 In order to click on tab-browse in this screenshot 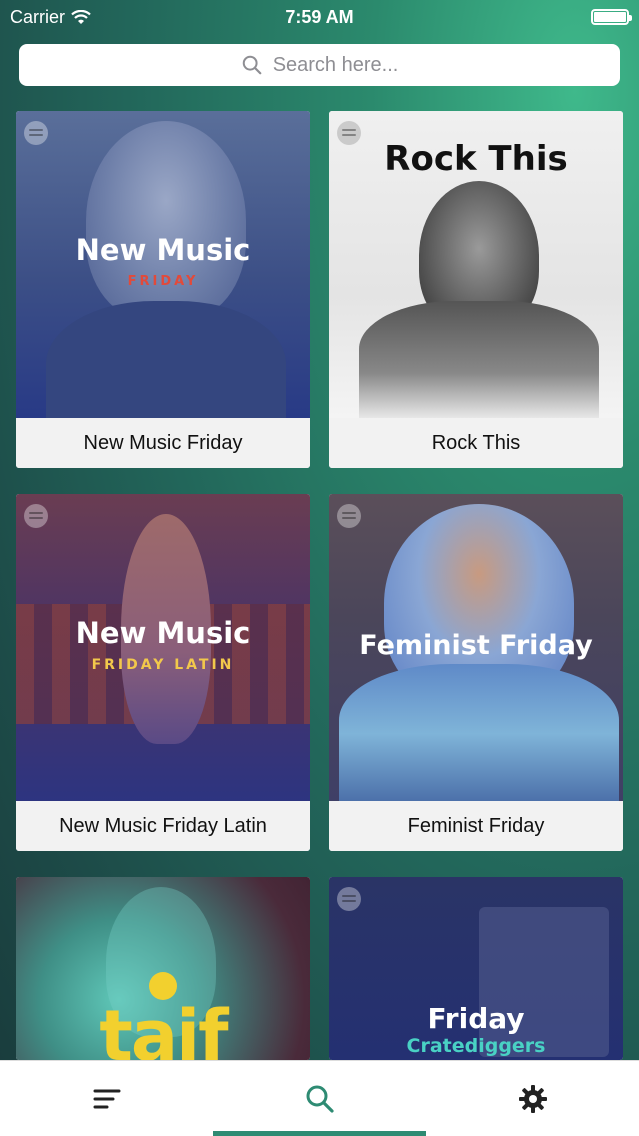, I will do `click(106, 1098)`.